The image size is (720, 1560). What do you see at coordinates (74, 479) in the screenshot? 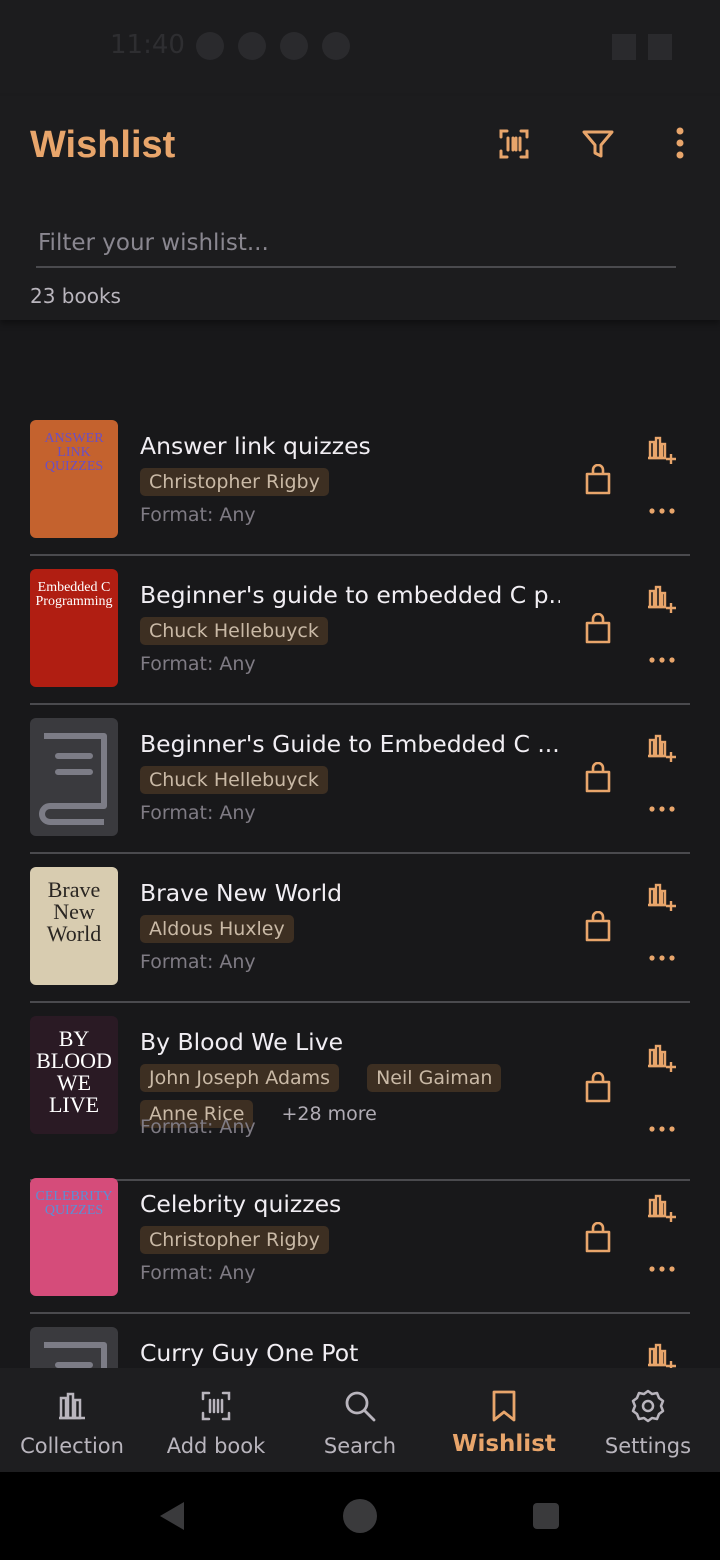
I see `book-cover: ANSWER LINK QUIZZES` at bounding box center [74, 479].